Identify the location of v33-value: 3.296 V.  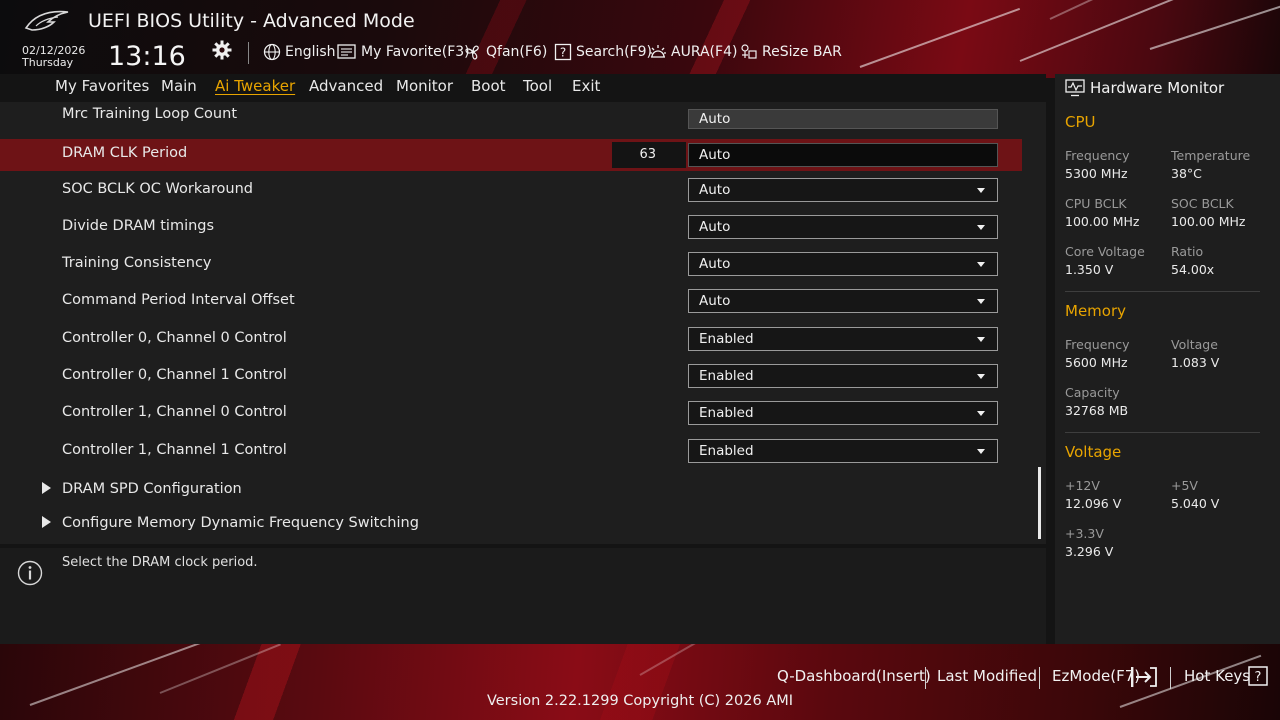
(1089, 551).